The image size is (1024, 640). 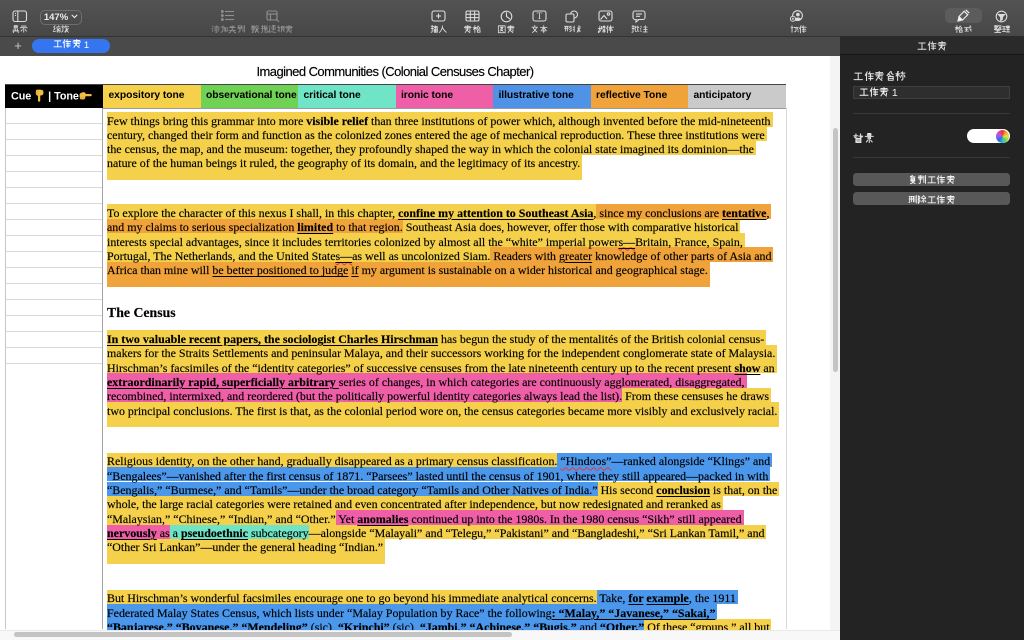 What do you see at coordinates (540, 16) in the screenshot?
I see `svg-text: T` at bounding box center [540, 16].